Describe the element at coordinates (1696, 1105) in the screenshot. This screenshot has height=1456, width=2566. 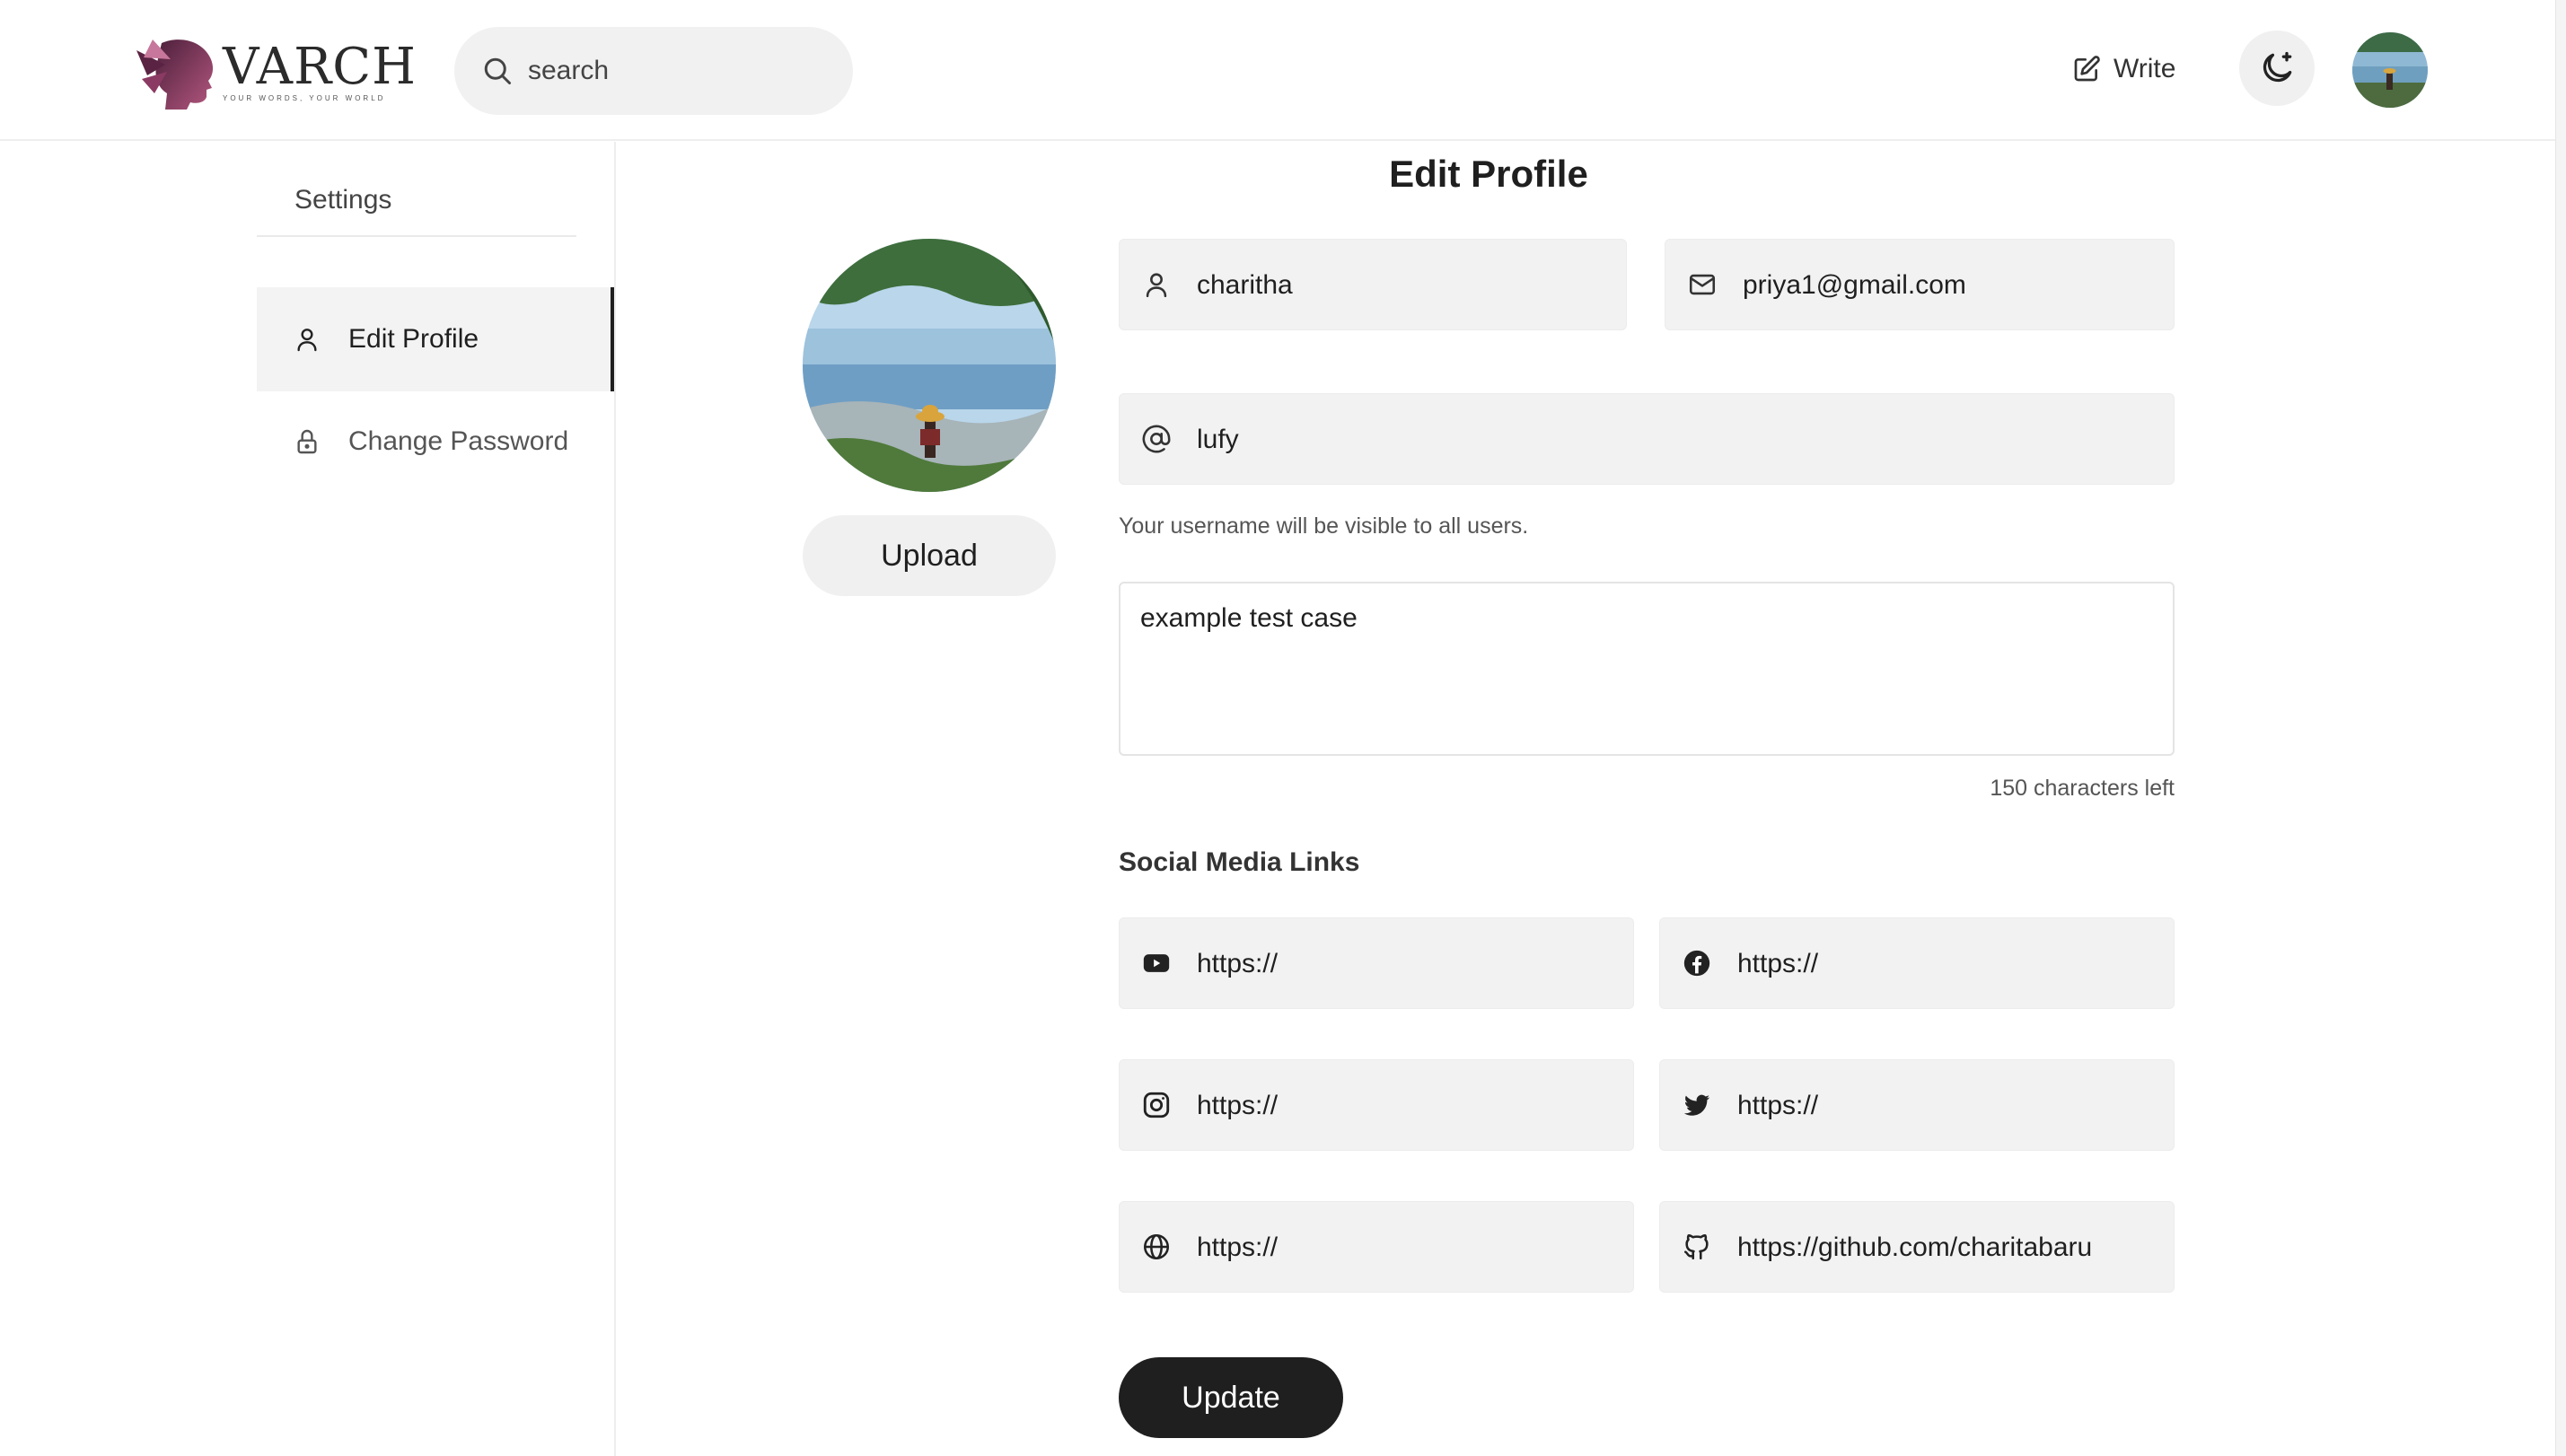
I see `twitter-icon` at that location.